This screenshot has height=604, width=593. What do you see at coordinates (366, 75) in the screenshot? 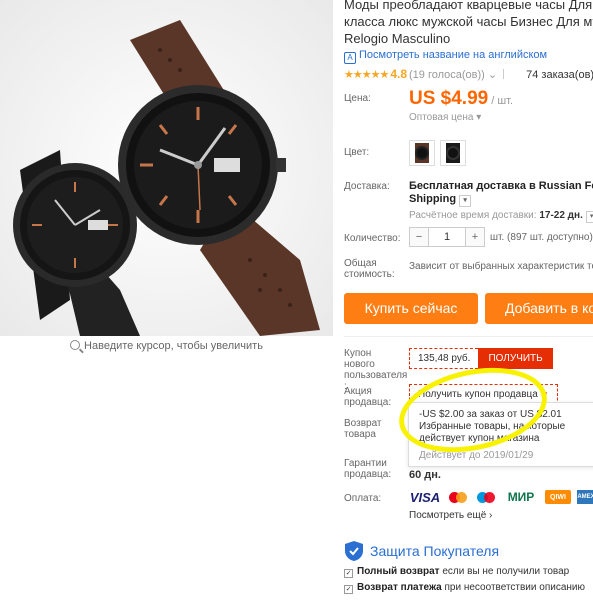
I see `rating-stars-icon: ★★★★★` at bounding box center [366, 75].